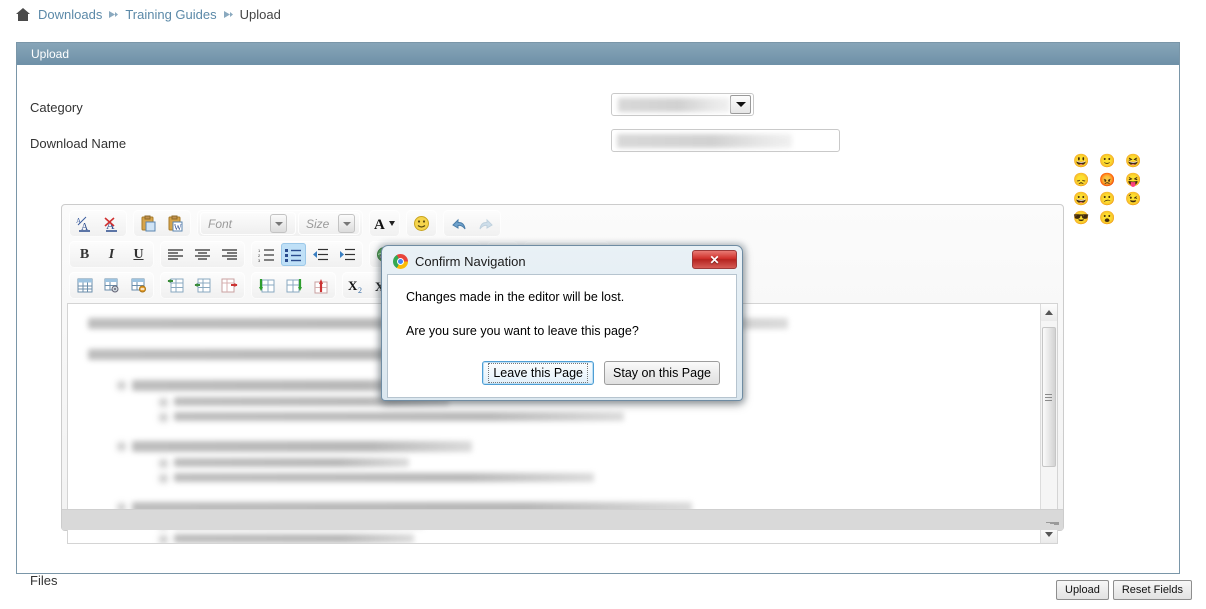  What do you see at coordinates (1081, 198) in the screenshot?
I see `emoticon-happy: 😀` at bounding box center [1081, 198].